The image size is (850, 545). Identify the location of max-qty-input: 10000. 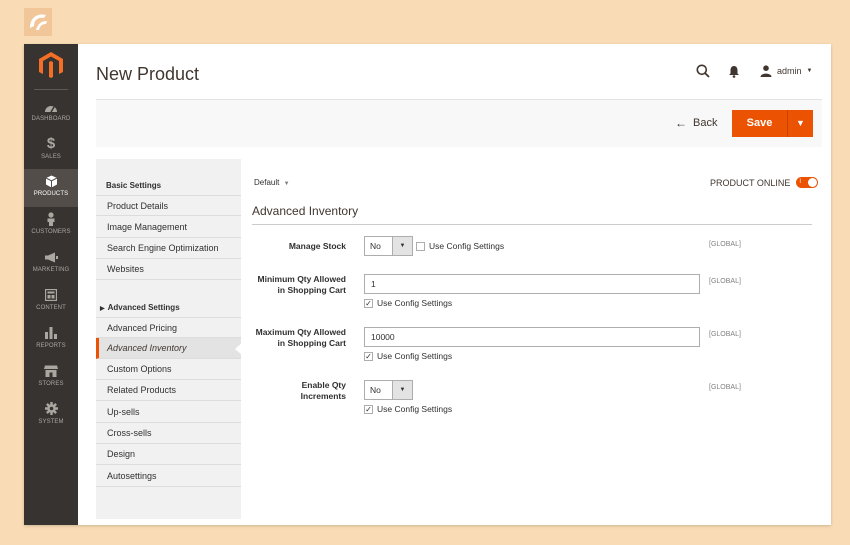
(532, 337).